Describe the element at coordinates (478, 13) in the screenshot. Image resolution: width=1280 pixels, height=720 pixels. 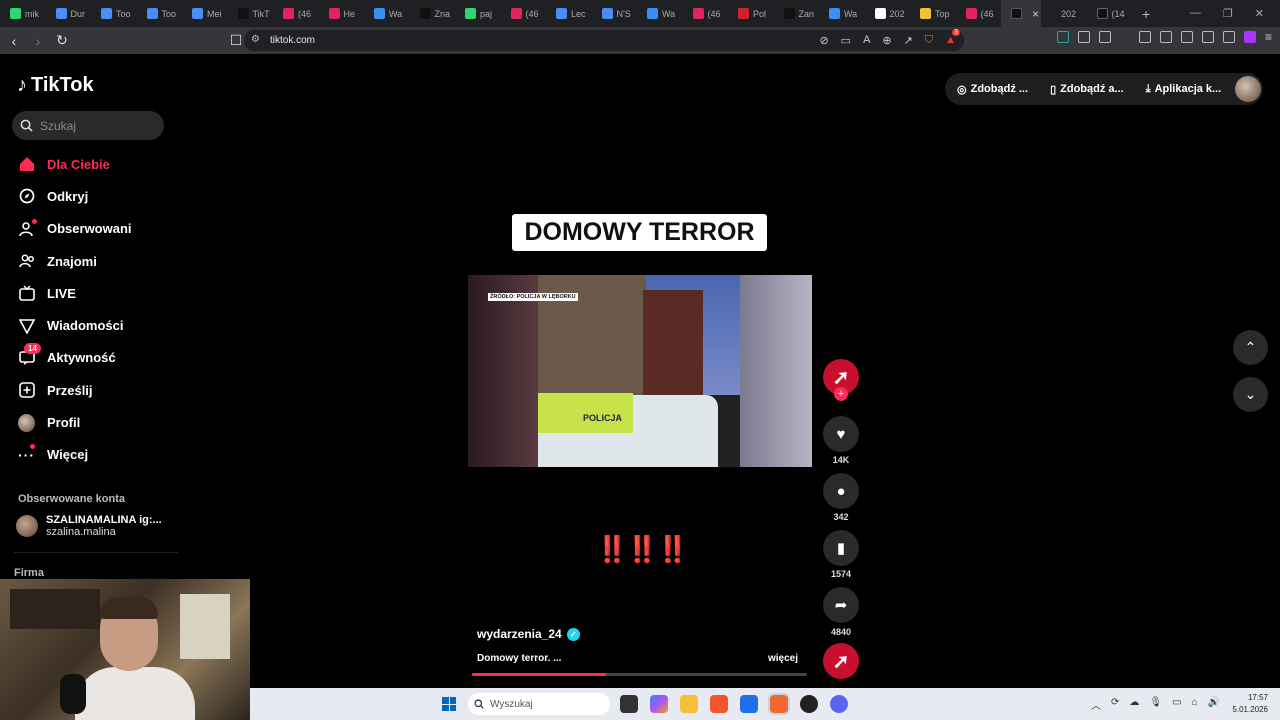
I see `browser-tab: paj` at that location.